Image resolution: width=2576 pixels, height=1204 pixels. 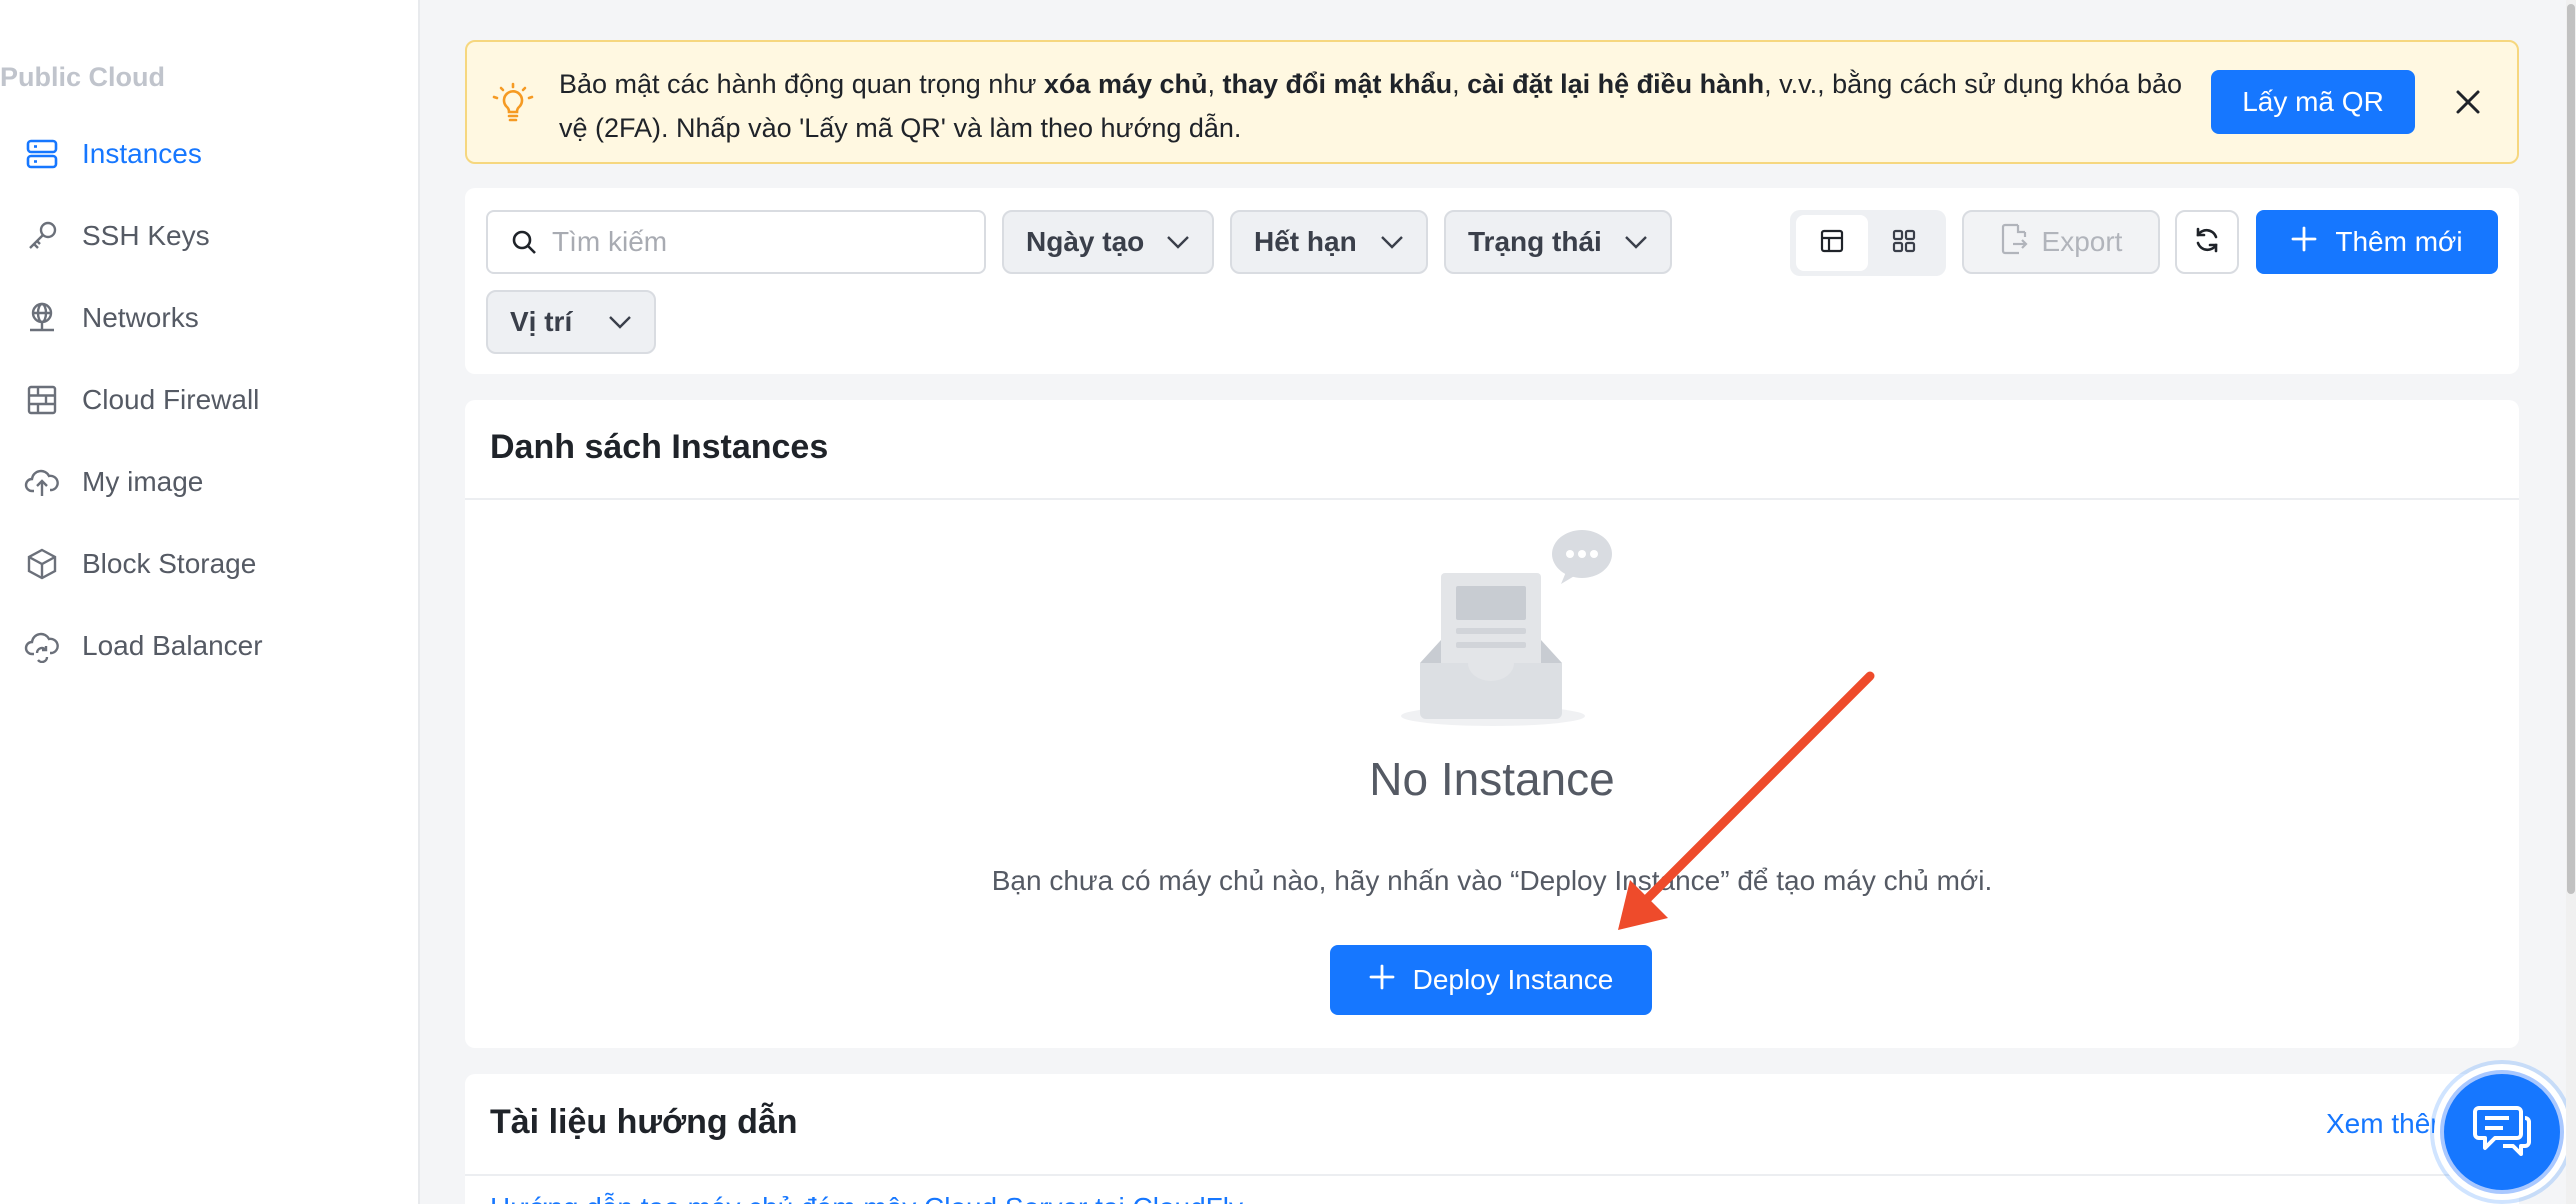 What do you see at coordinates (210, 318) in the screenshot?
I see `sidebar-item-networks: Networks` at bounding box center [210, 318].